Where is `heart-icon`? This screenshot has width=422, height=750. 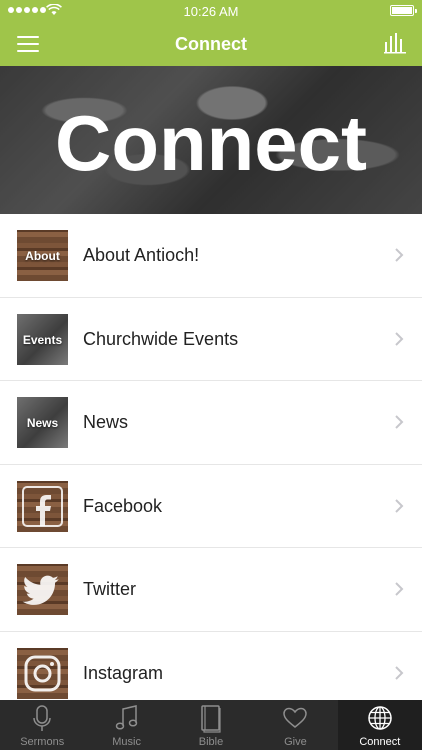 heart-icon is located at coordinates (295, 717).